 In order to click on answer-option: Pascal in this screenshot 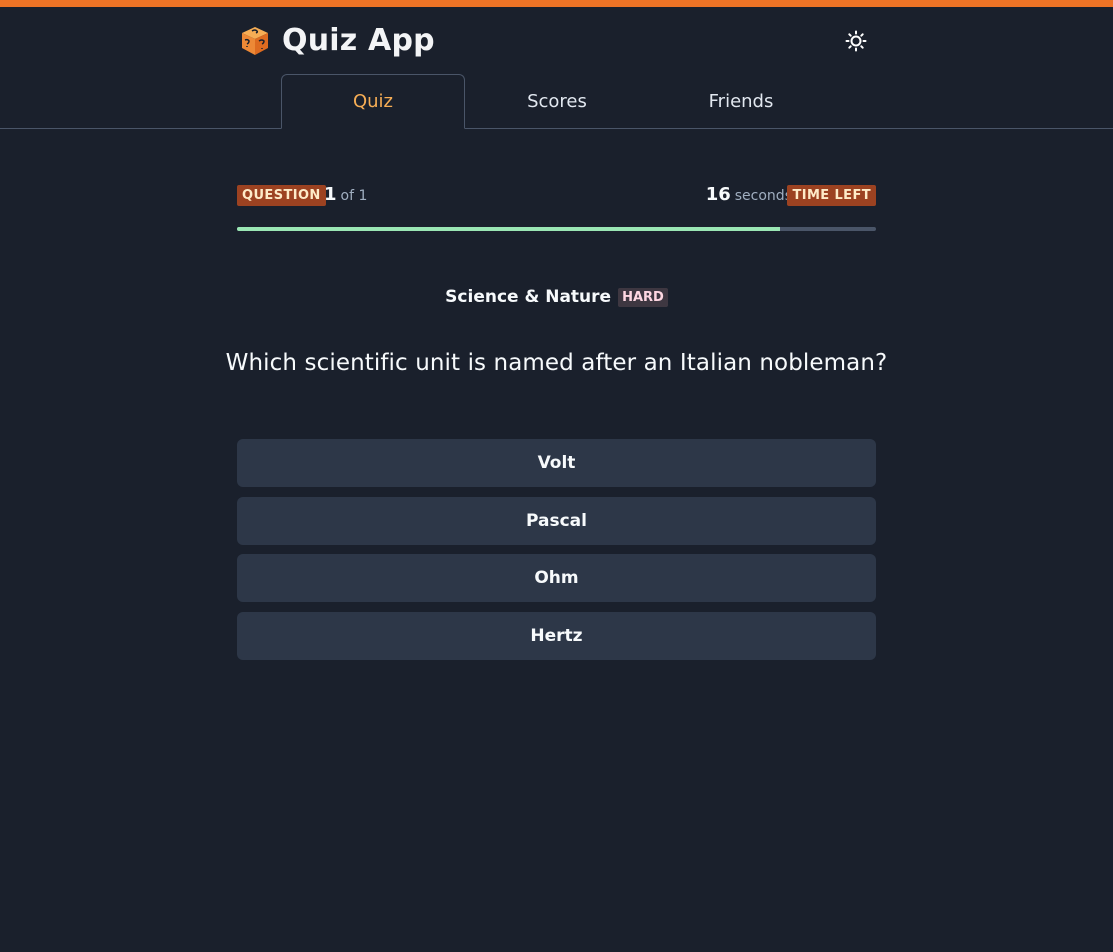, I will do `click(556, 521)`.